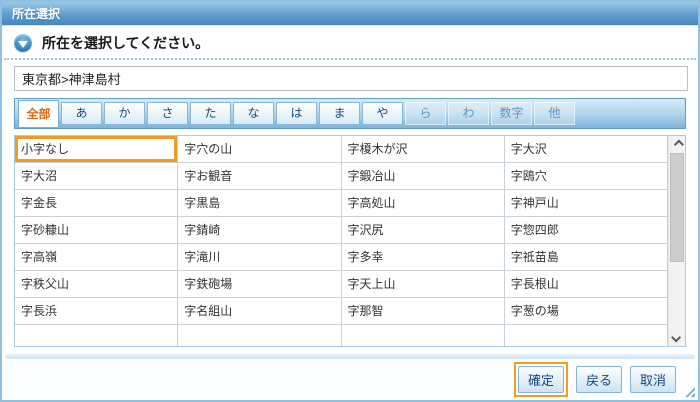 This screenshot has height=402, width=700. Describe the element at coordinates (586, 176) in the screenshot. I see `location-cell: 字鴎穴` at that location.